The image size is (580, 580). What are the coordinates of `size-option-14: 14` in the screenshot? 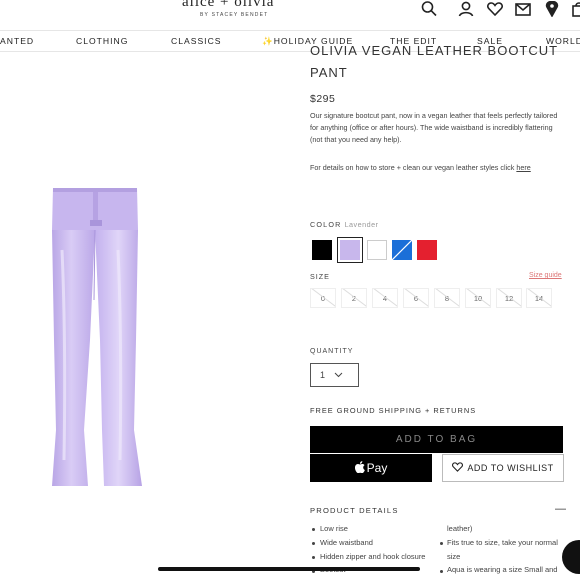 It's located at (539, 298).